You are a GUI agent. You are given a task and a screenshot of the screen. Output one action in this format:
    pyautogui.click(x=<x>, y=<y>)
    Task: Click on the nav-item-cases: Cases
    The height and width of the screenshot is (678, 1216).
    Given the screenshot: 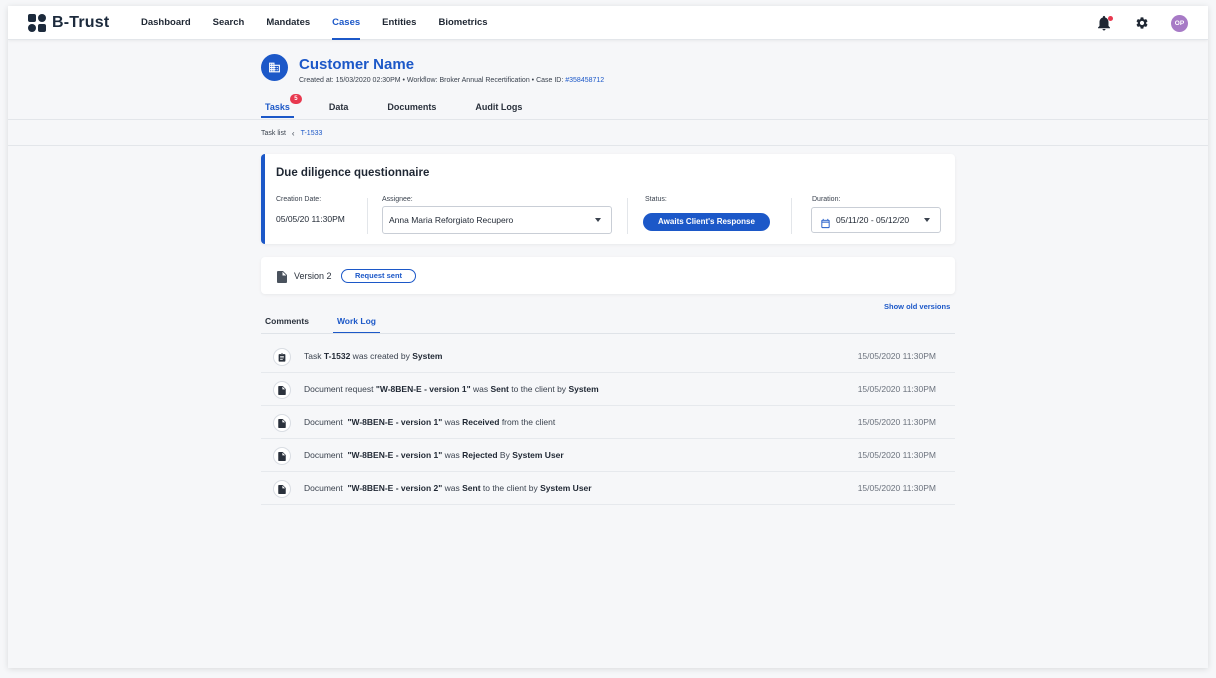 What is the action you would take?
    pyautogui.click(x=346, y=23)
    